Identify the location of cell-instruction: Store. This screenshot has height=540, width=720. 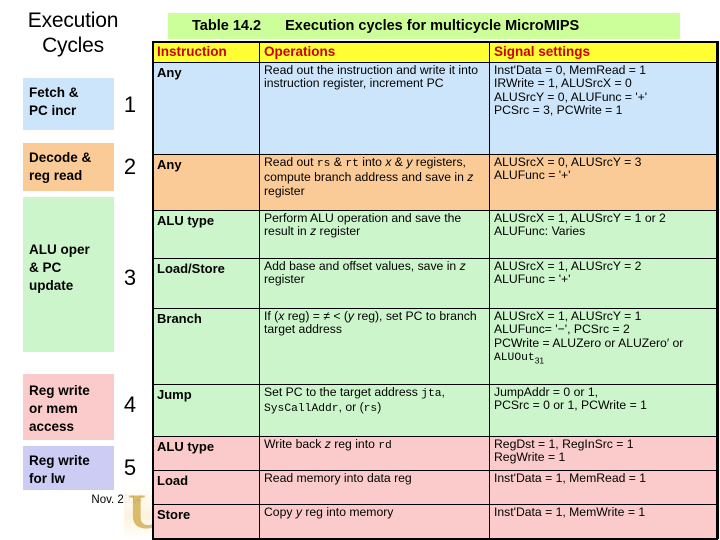
(206, 521).